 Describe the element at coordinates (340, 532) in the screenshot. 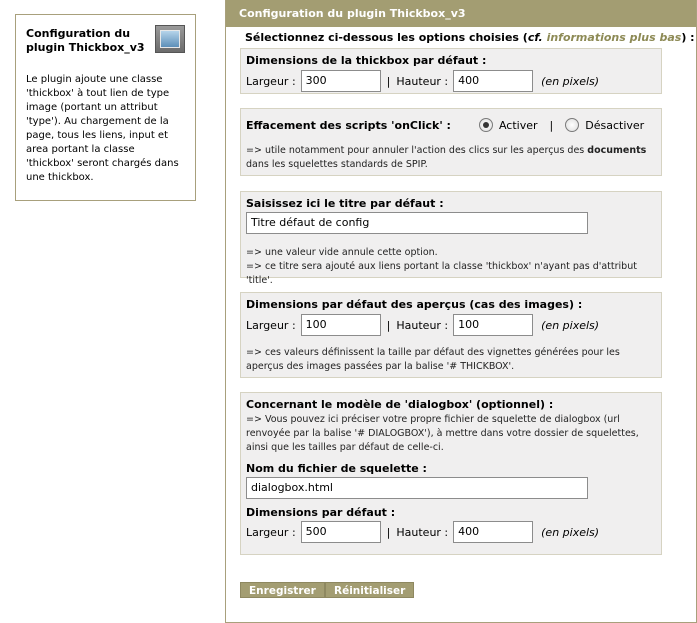

I see `dialogbox-width-input: 500` at that location.